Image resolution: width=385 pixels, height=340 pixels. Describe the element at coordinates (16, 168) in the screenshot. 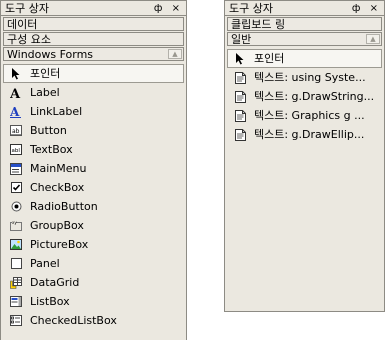

I see `mainmenu-icon` at that location.